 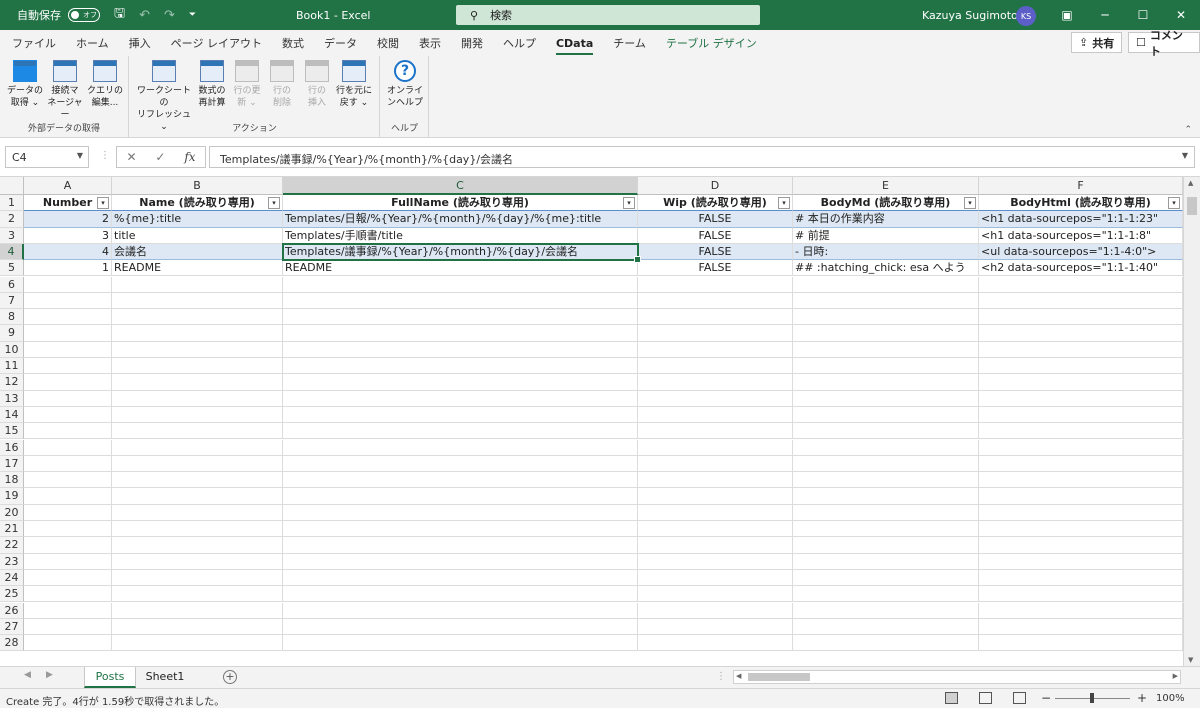 I want to click on header-cell: Number ▾, so click(x=68, y=203).